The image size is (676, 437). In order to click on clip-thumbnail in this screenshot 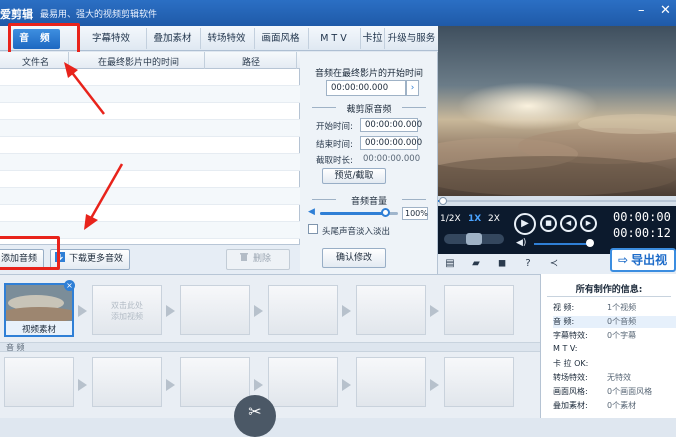, I will do `click(39, 303)`.